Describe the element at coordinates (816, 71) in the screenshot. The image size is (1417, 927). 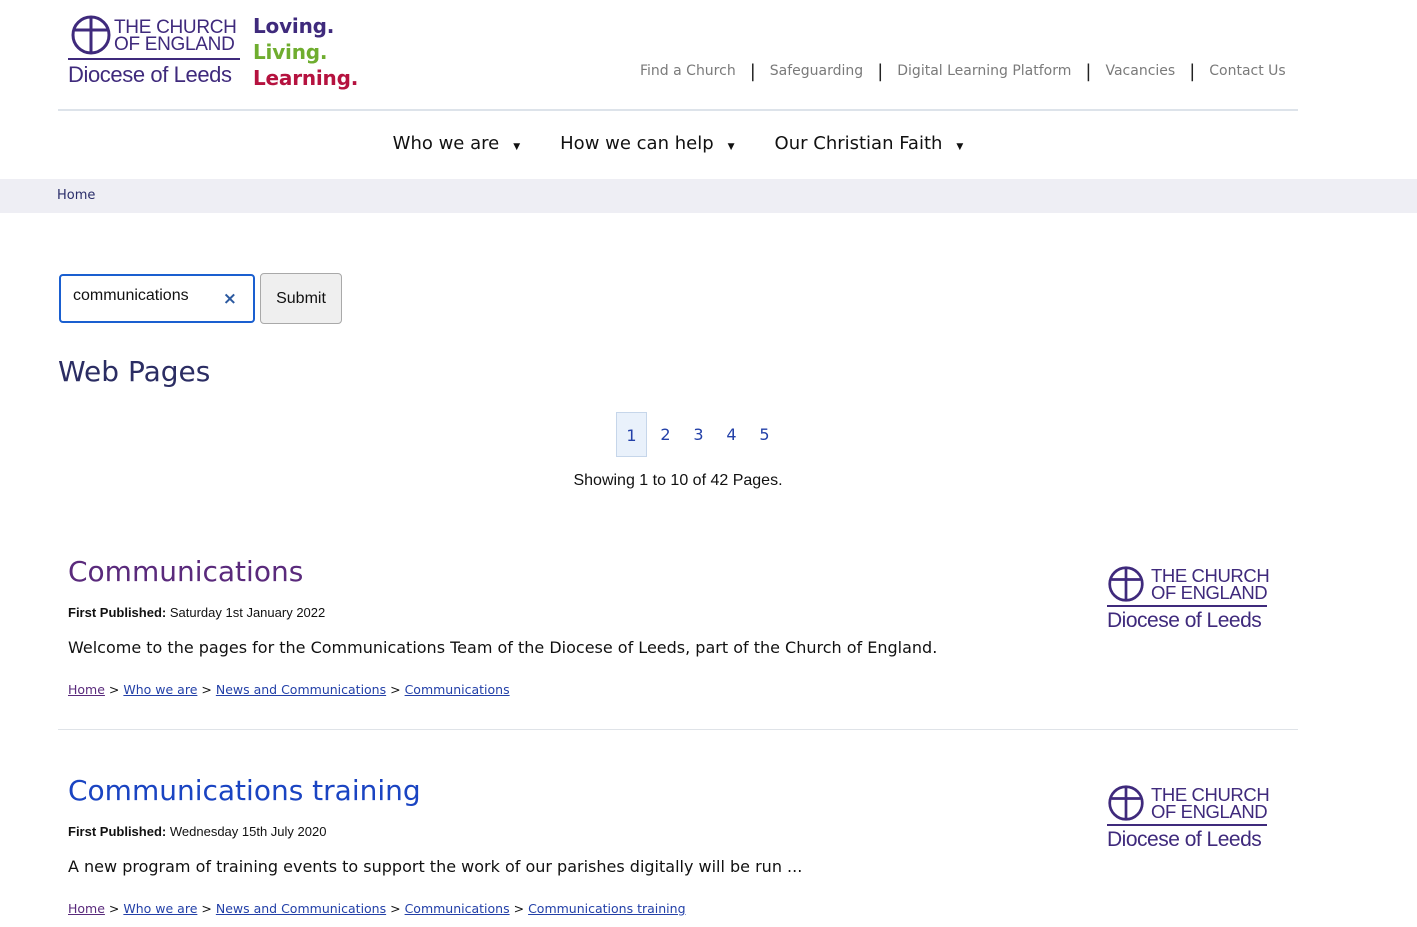
I see `topnav-safeguarding: Safeguarding` at that location.